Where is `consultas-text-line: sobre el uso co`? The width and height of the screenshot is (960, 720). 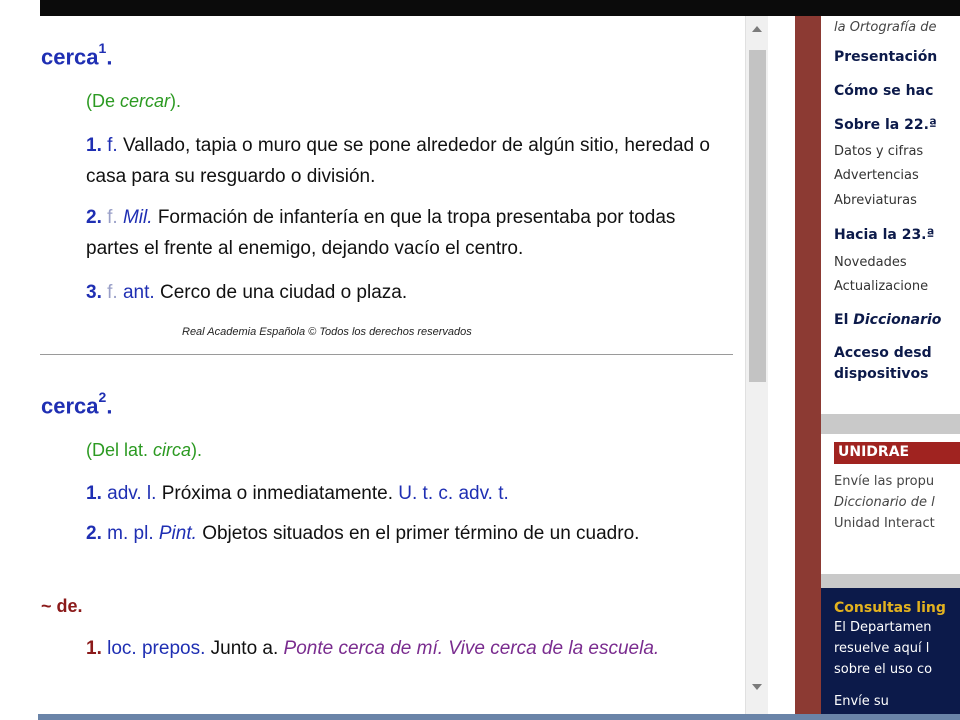 consultas-text-line: sobre el uso co is located at coordinates (883, 669).